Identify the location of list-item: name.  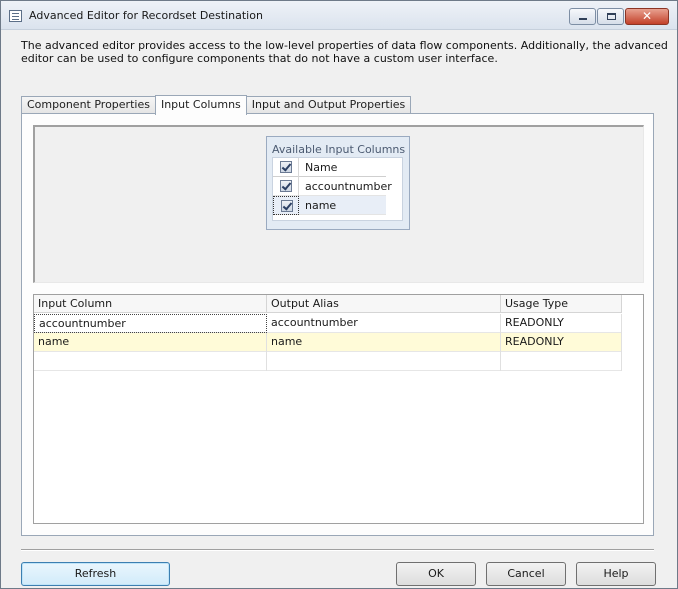
(329, 205).